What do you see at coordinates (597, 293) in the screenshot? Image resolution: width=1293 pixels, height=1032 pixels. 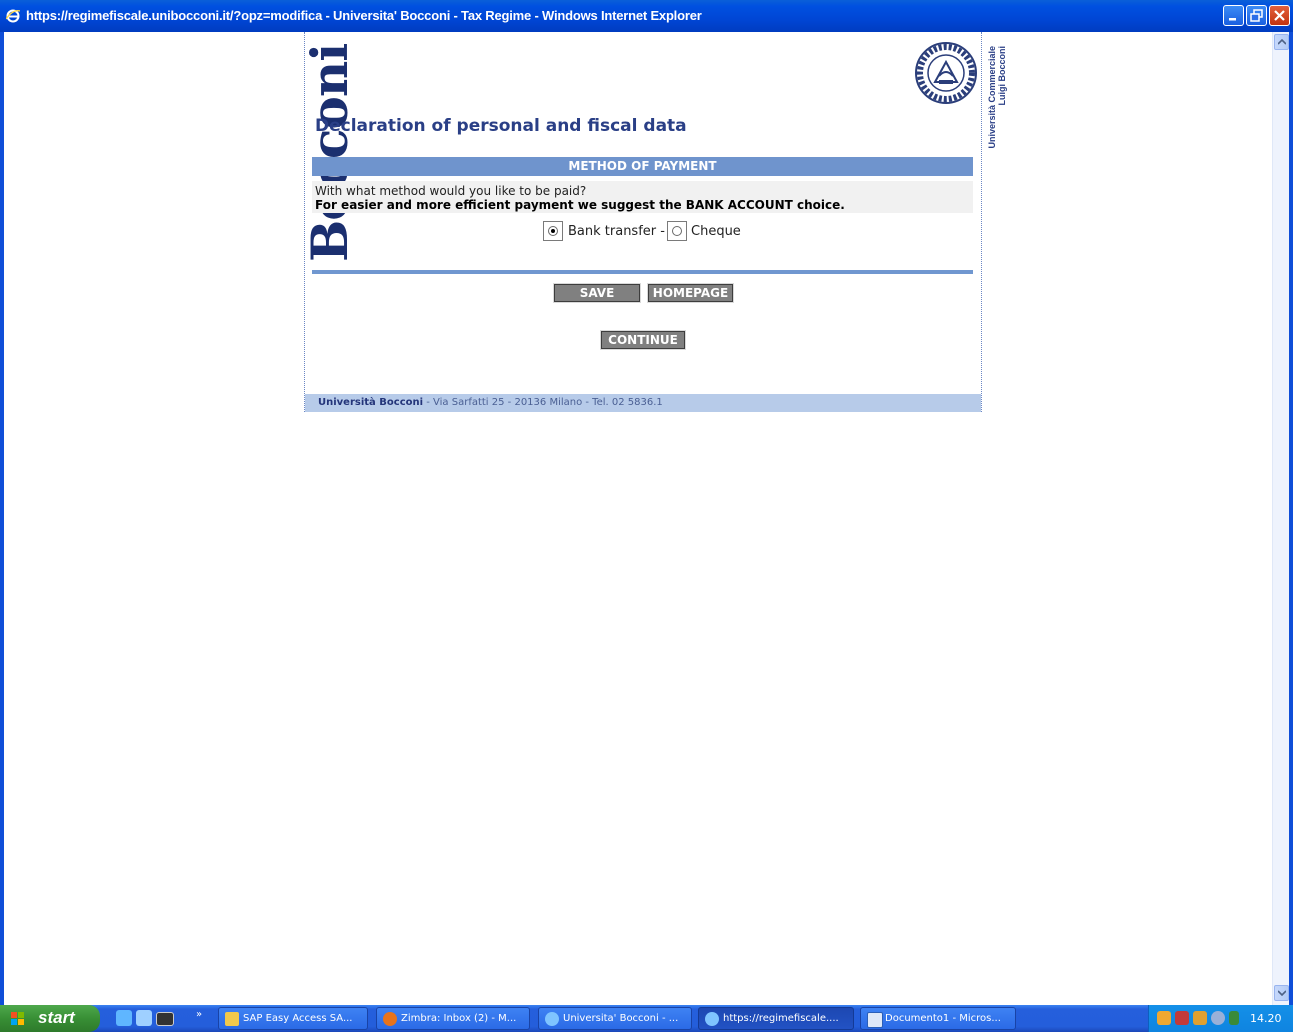 I see `save-button: SAVE` at bounding box center [597, 293].